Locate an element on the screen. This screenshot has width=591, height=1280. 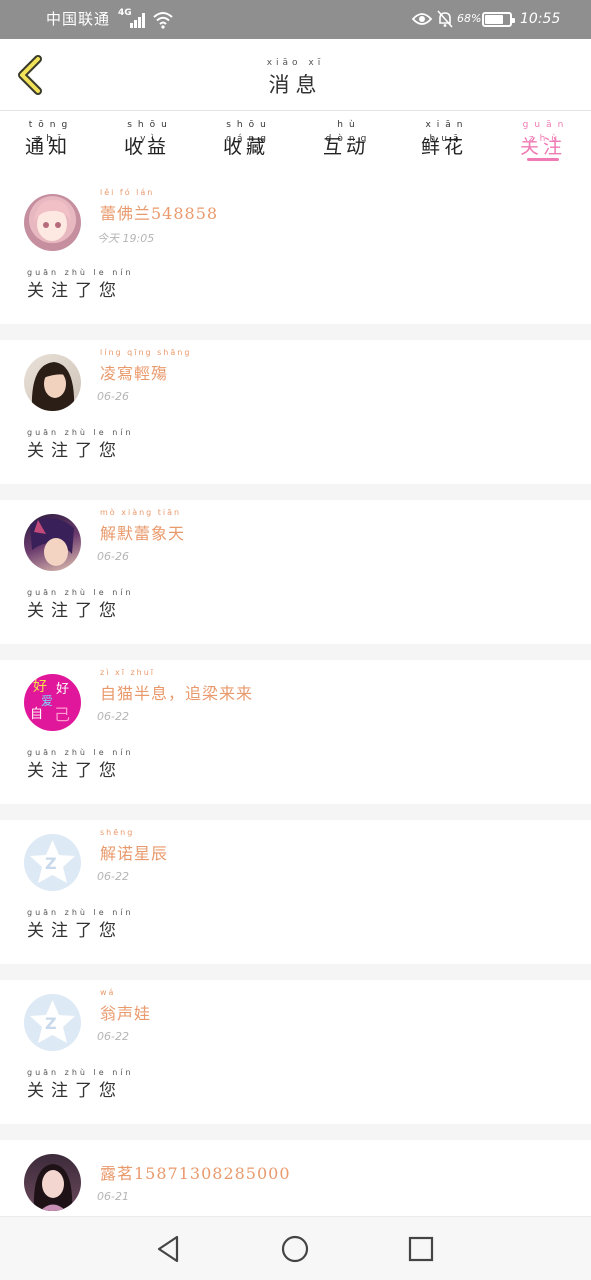
avatar: 好 好 爱 自 己 is located at coordinates (52, 702).